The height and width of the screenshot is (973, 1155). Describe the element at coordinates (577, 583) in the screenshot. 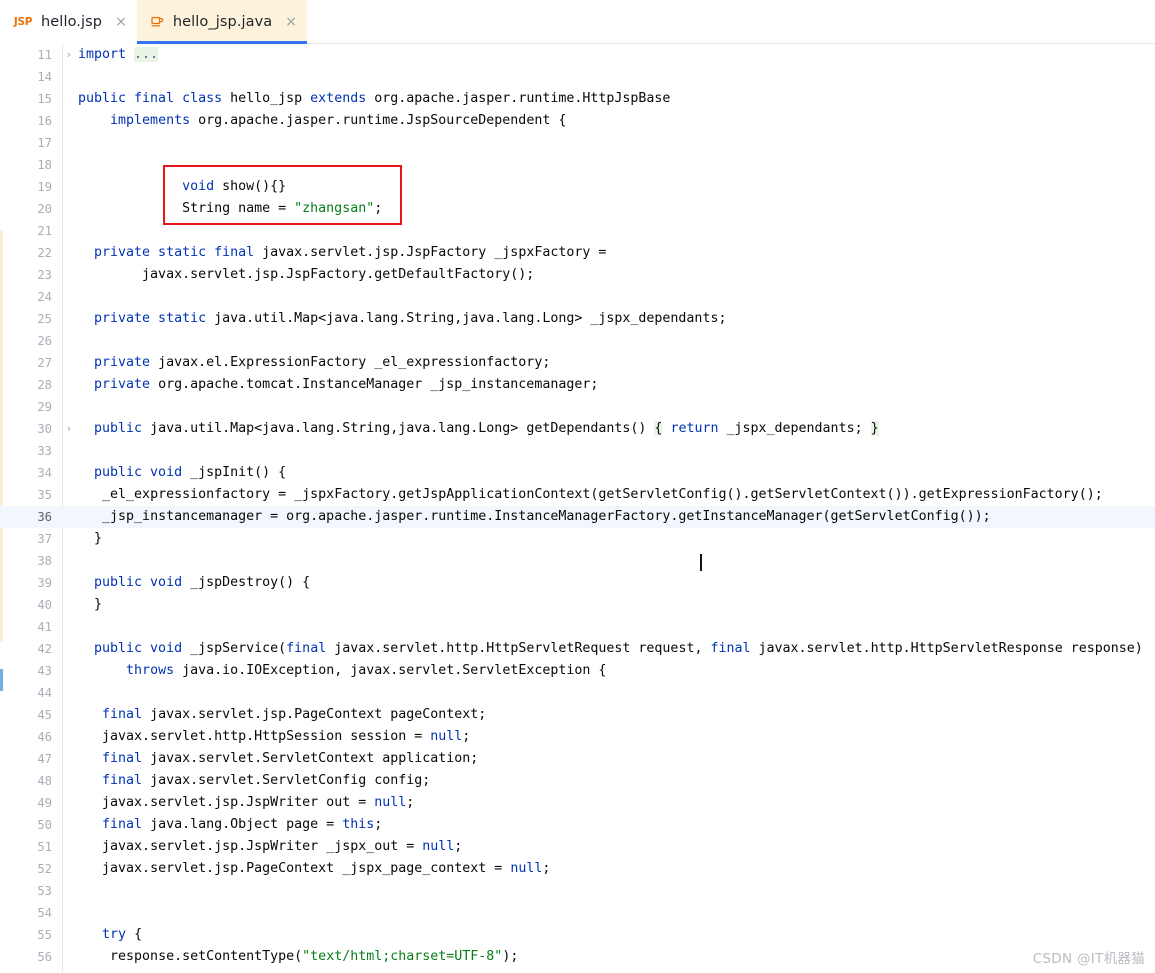

I see `code-line: 39 public void _jspDestroy() {` at that location.